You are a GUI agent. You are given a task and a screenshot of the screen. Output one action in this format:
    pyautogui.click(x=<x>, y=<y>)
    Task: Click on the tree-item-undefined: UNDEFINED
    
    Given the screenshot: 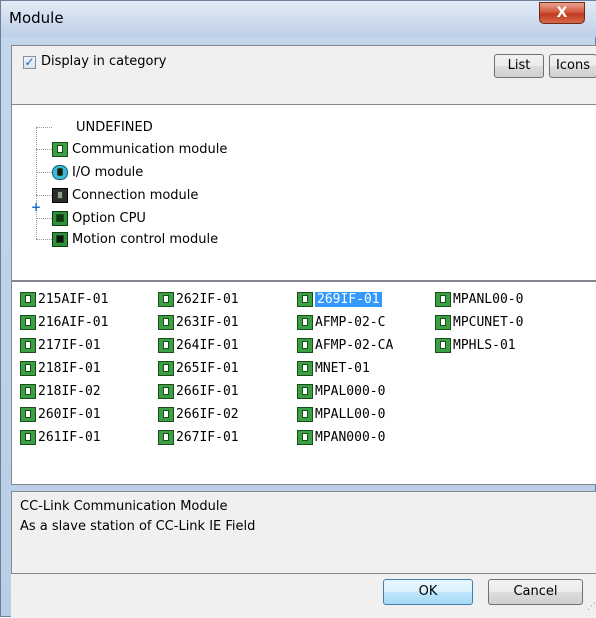 What is the action you would take?
    pyautogui.click(x=104, y=127)
    